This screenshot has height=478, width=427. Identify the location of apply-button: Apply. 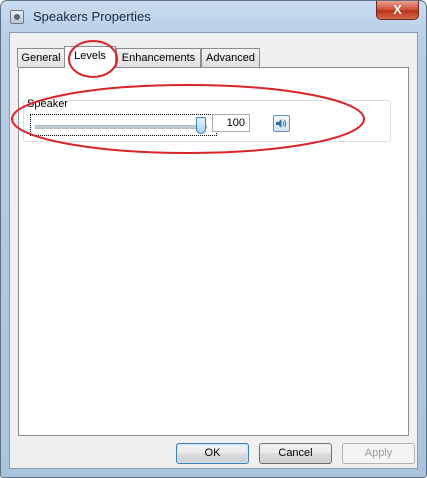
(378, 453).